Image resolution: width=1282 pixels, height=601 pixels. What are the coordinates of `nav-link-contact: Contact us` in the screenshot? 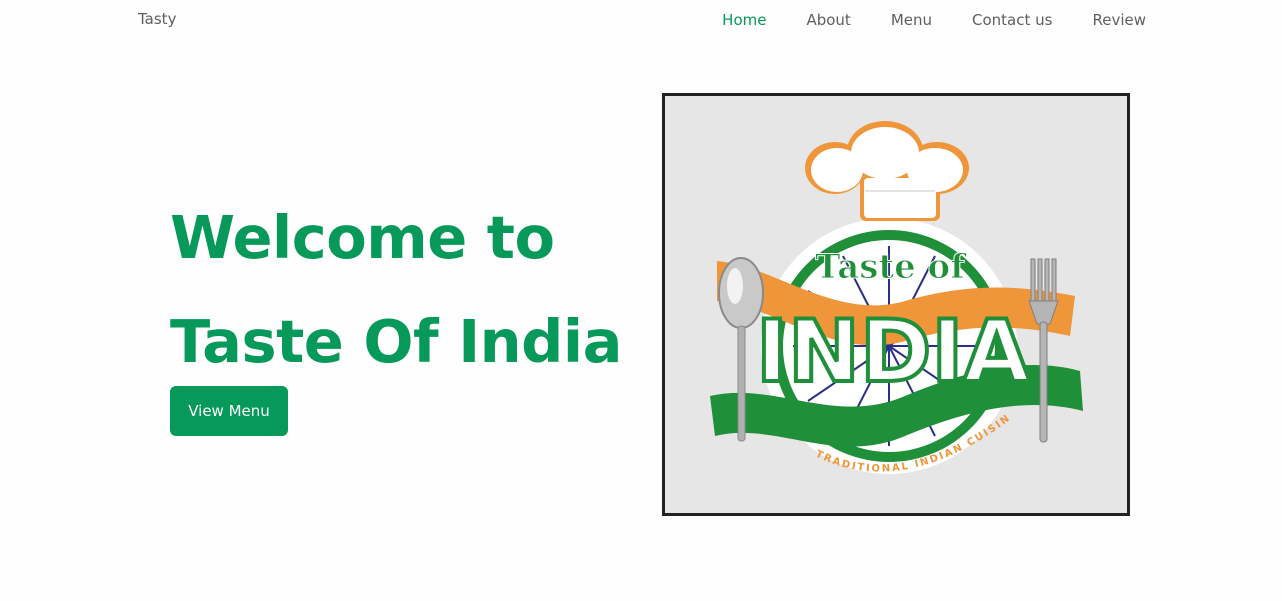 It's located at (1012, 20).